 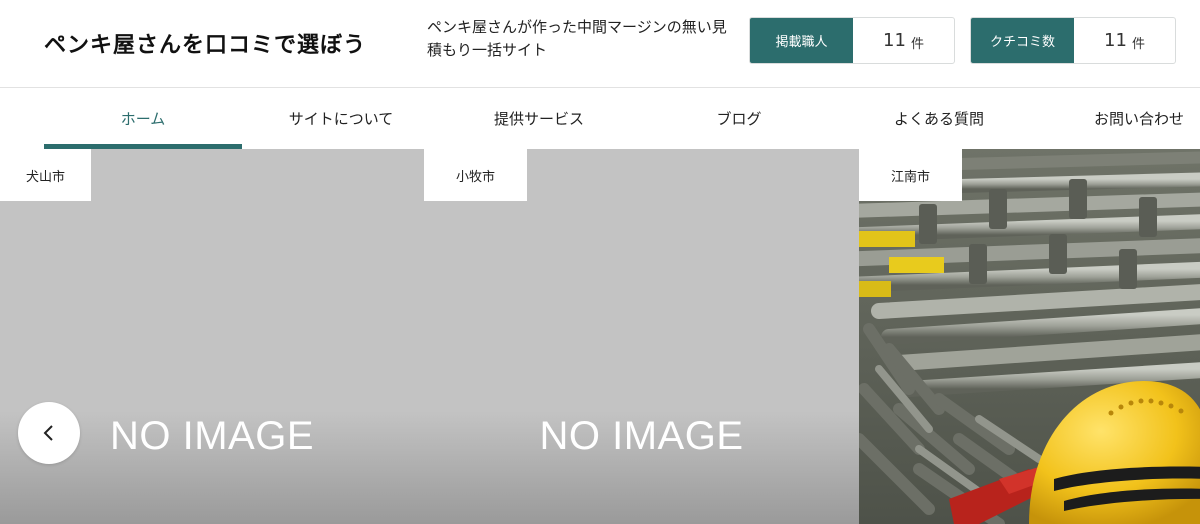 I want to click on stat-craftsmen-label: 掲載職人, so click(x=801, y=40).